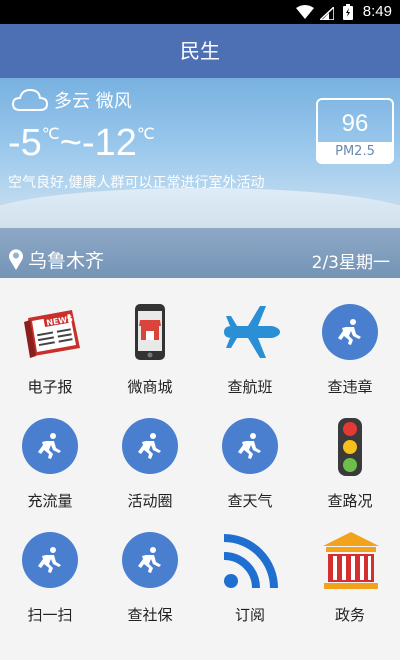 The height and width of the screenshot is (660, 400). Describe the element at coordinates (350, 447) in the screenshot. I see `traffic-light-icon` at that location.